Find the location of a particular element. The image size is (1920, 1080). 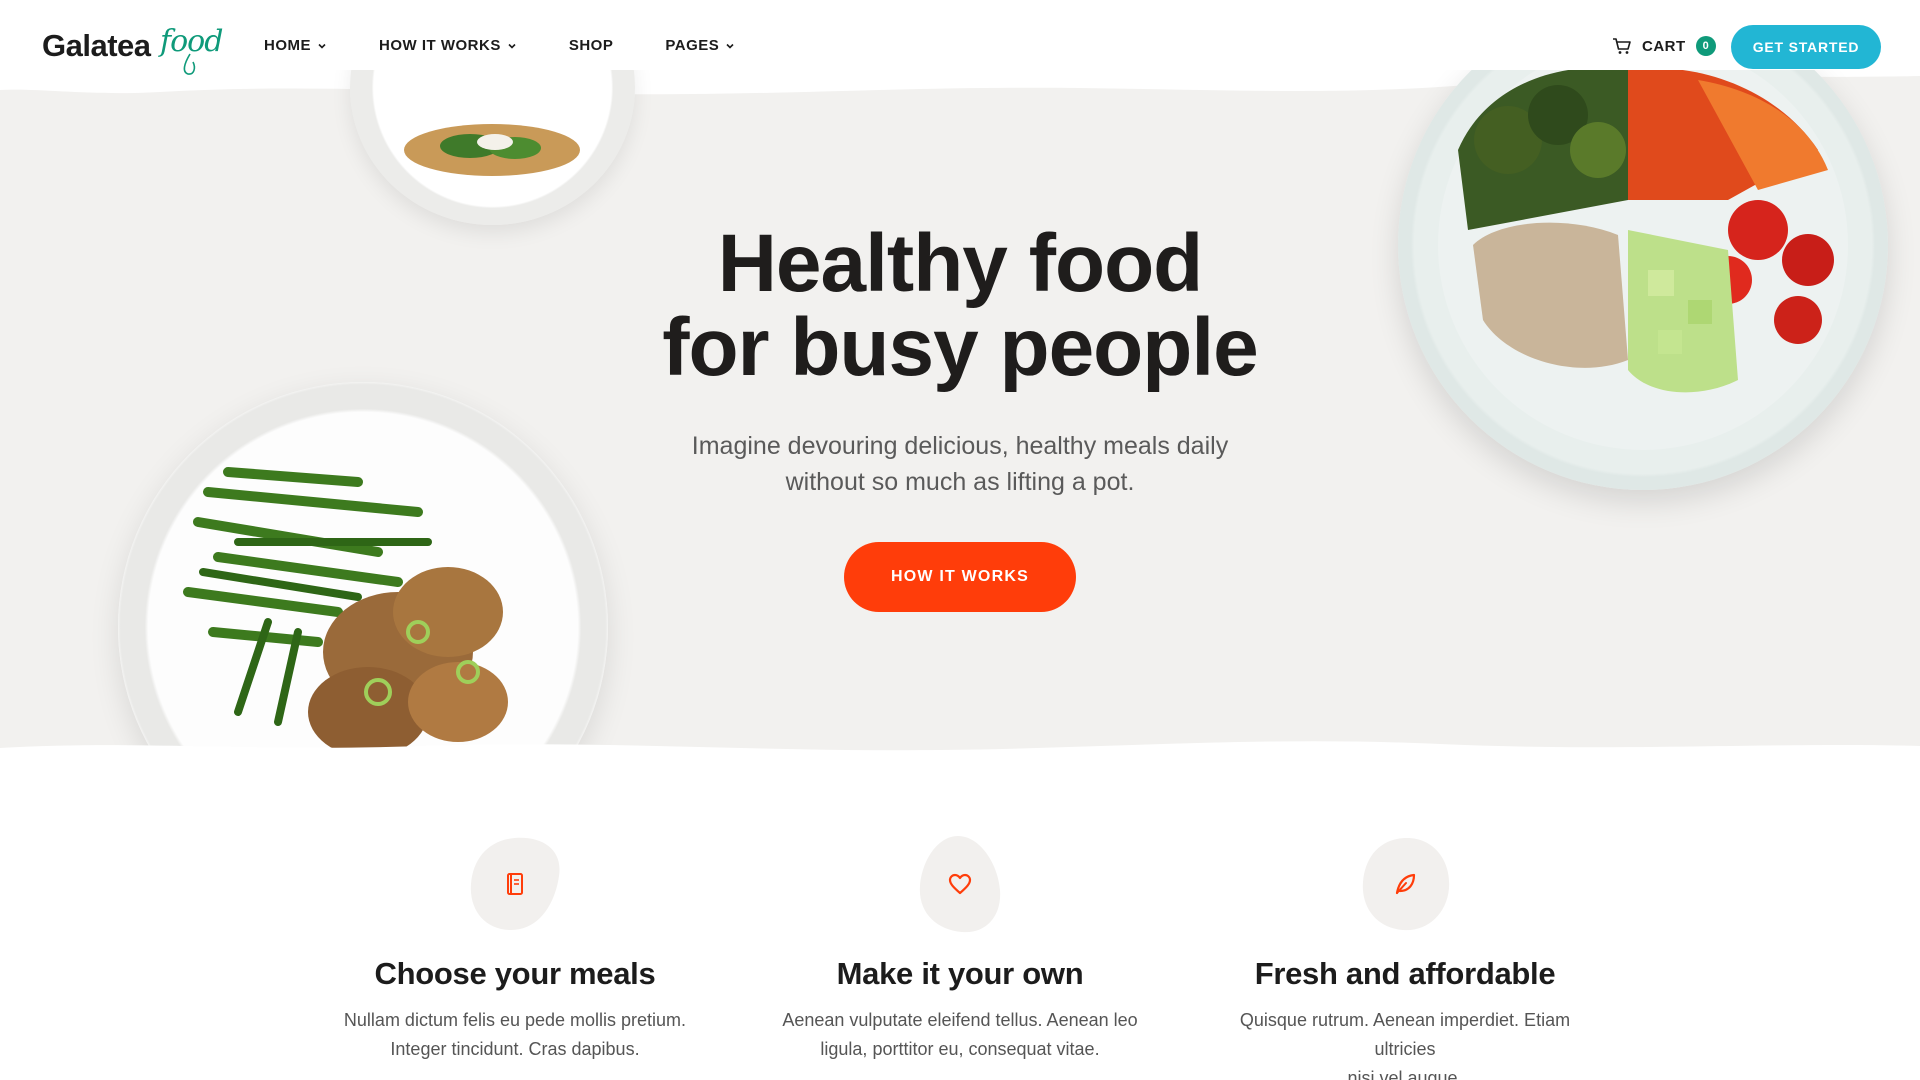

cart-label: CART is located at coordinates (1664, 46).